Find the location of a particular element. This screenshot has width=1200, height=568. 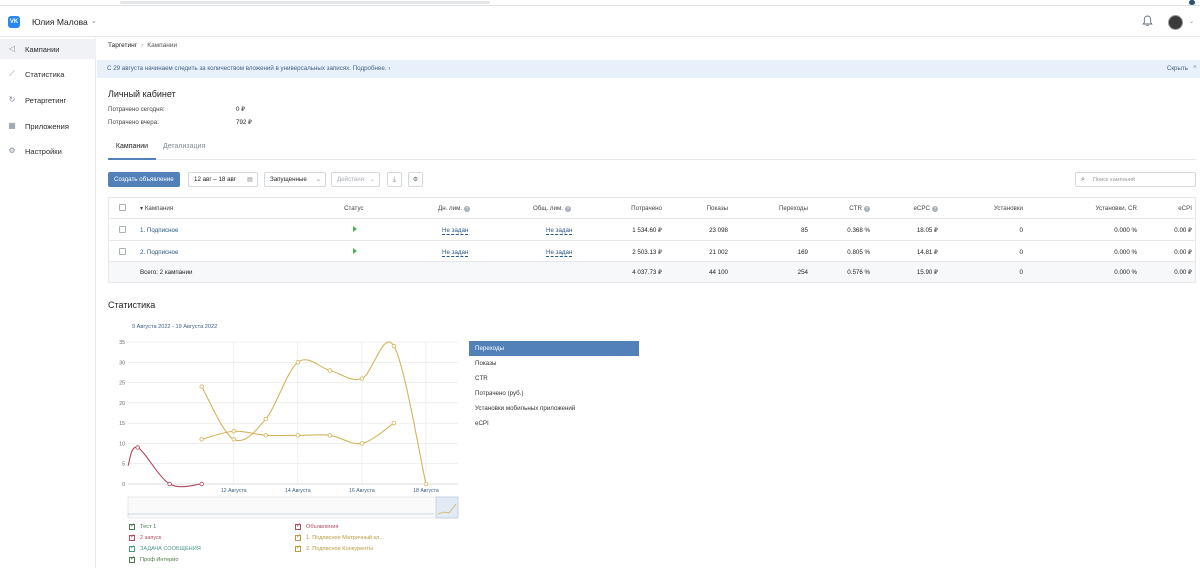

sidebar-item-campaigns: ◁ Кампании is located at coordinates (48, 49).